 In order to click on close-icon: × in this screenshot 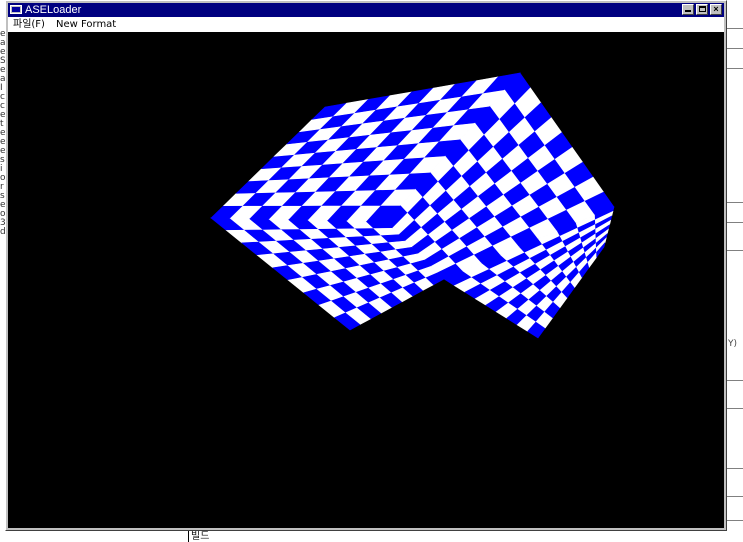, I will do `click(716, 9)`.